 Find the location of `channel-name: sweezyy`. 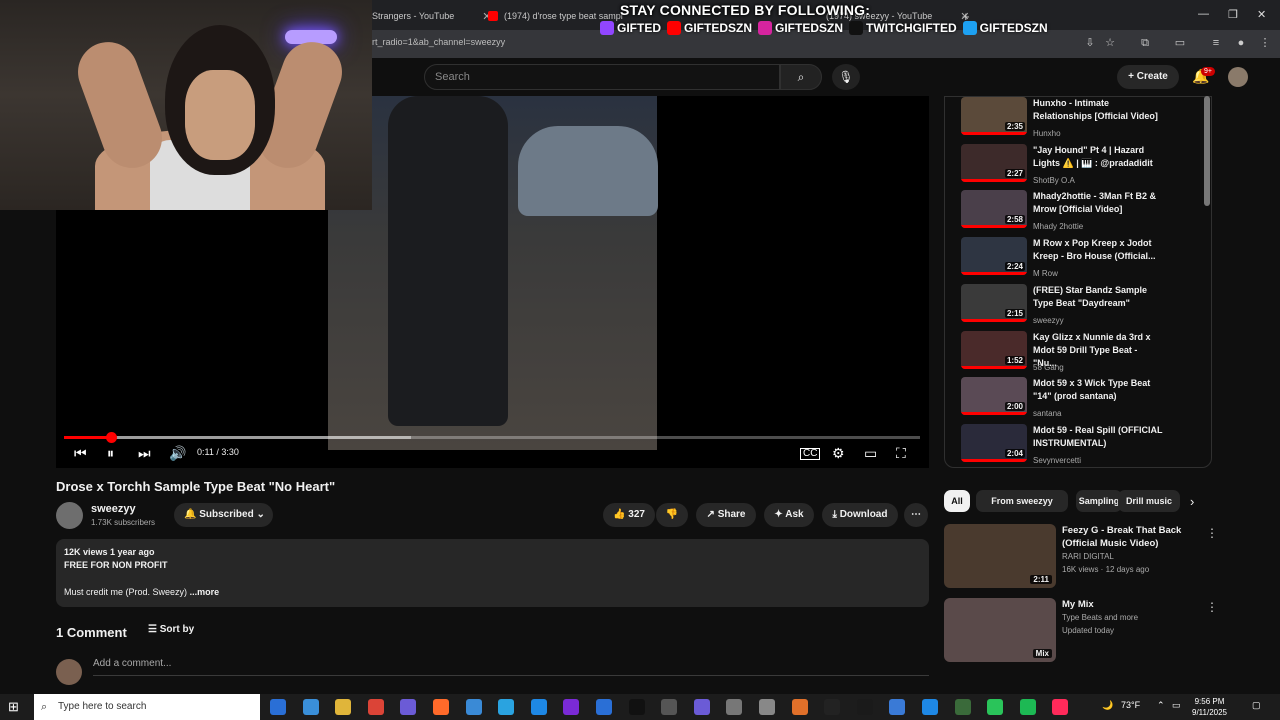

channel-name: sweezyy is located at coordinates (113, 509).